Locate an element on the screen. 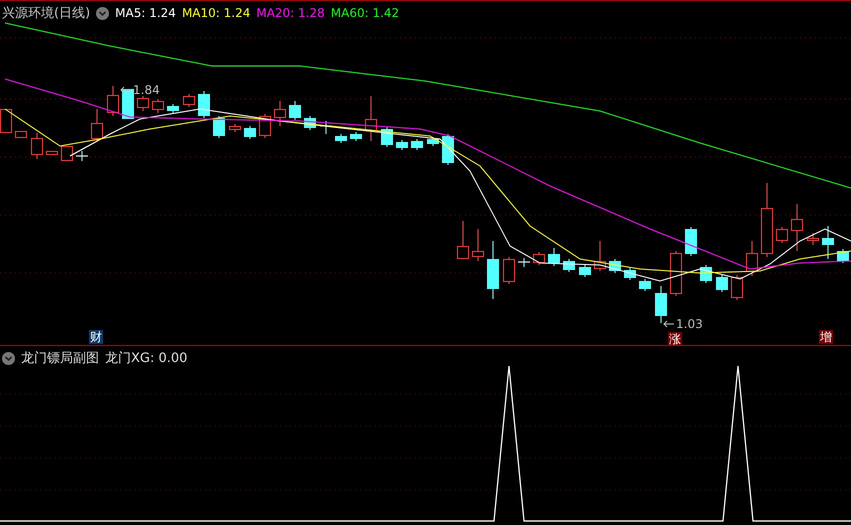 This screenshot has height=525, width=851. indicator-value: MA60: 1.42 is located at coordinates (365, 13).